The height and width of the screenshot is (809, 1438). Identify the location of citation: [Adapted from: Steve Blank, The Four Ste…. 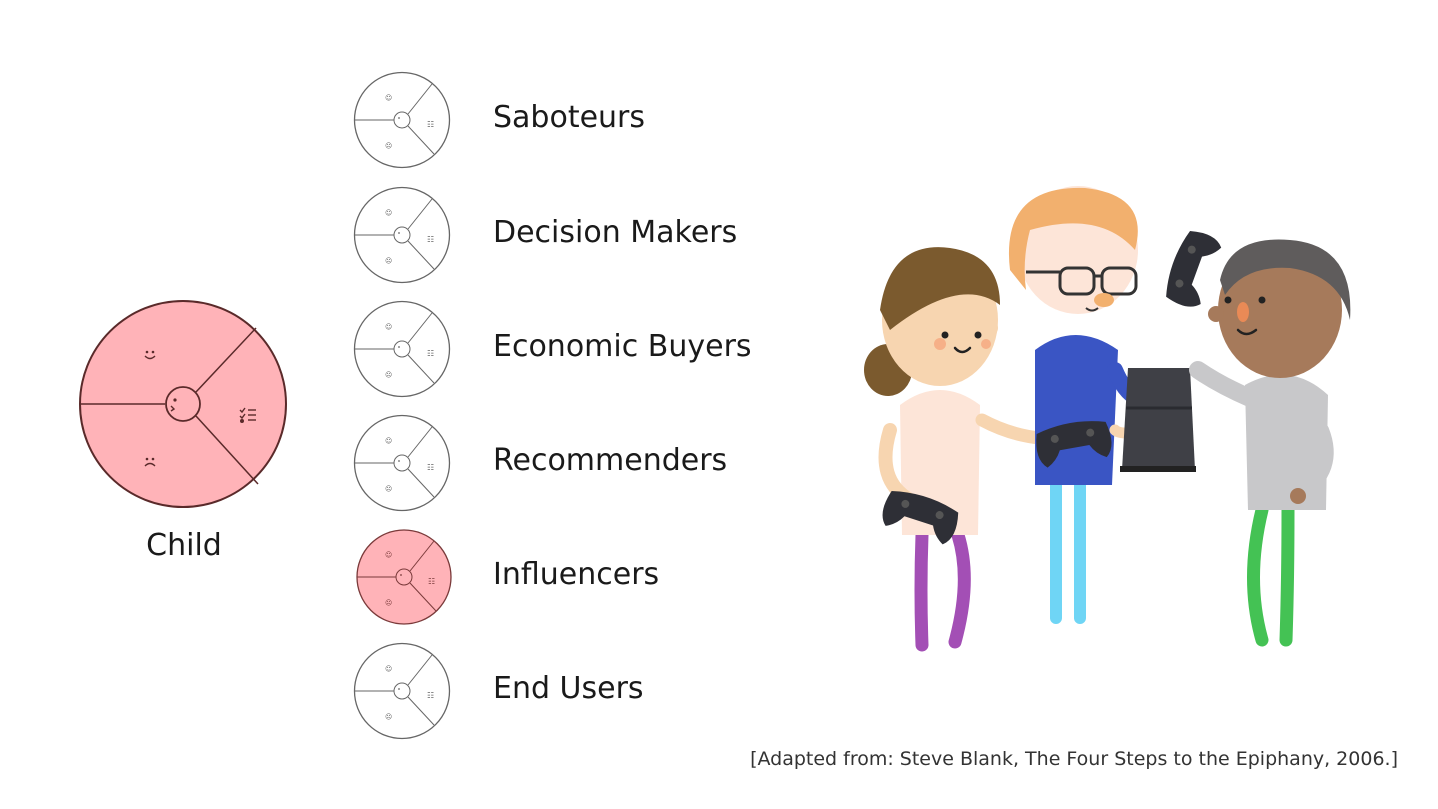
(1074, 759).